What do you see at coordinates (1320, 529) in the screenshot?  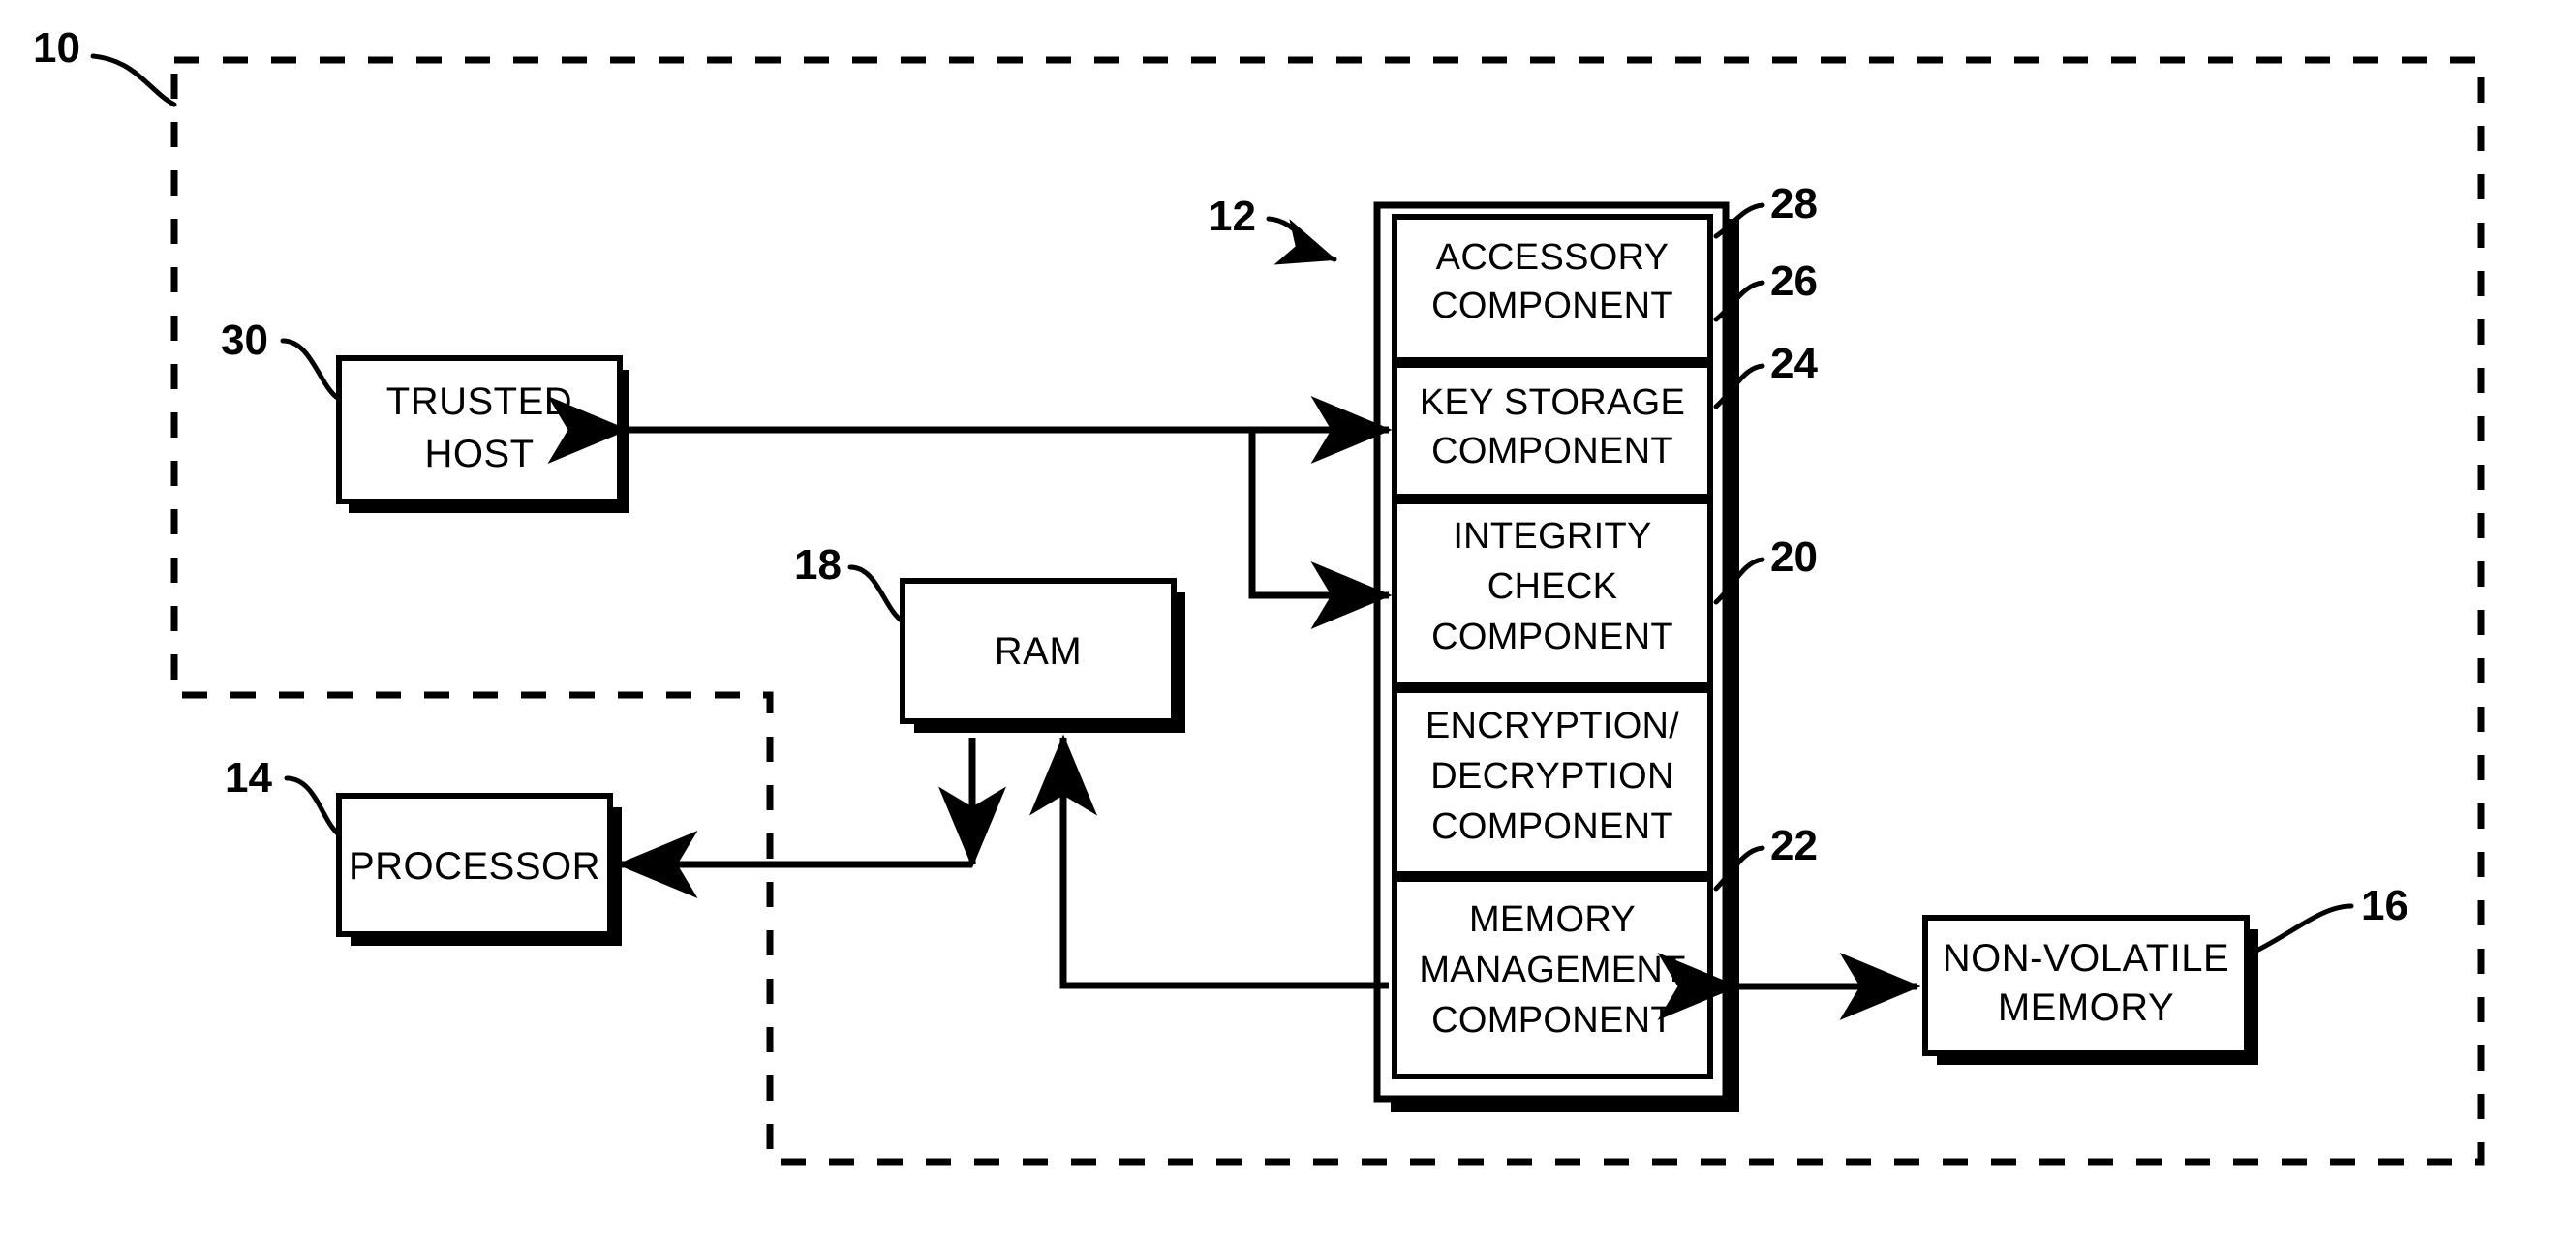 I see `connector-branch-to-integrity-check` at bounding box center [1320, 529].